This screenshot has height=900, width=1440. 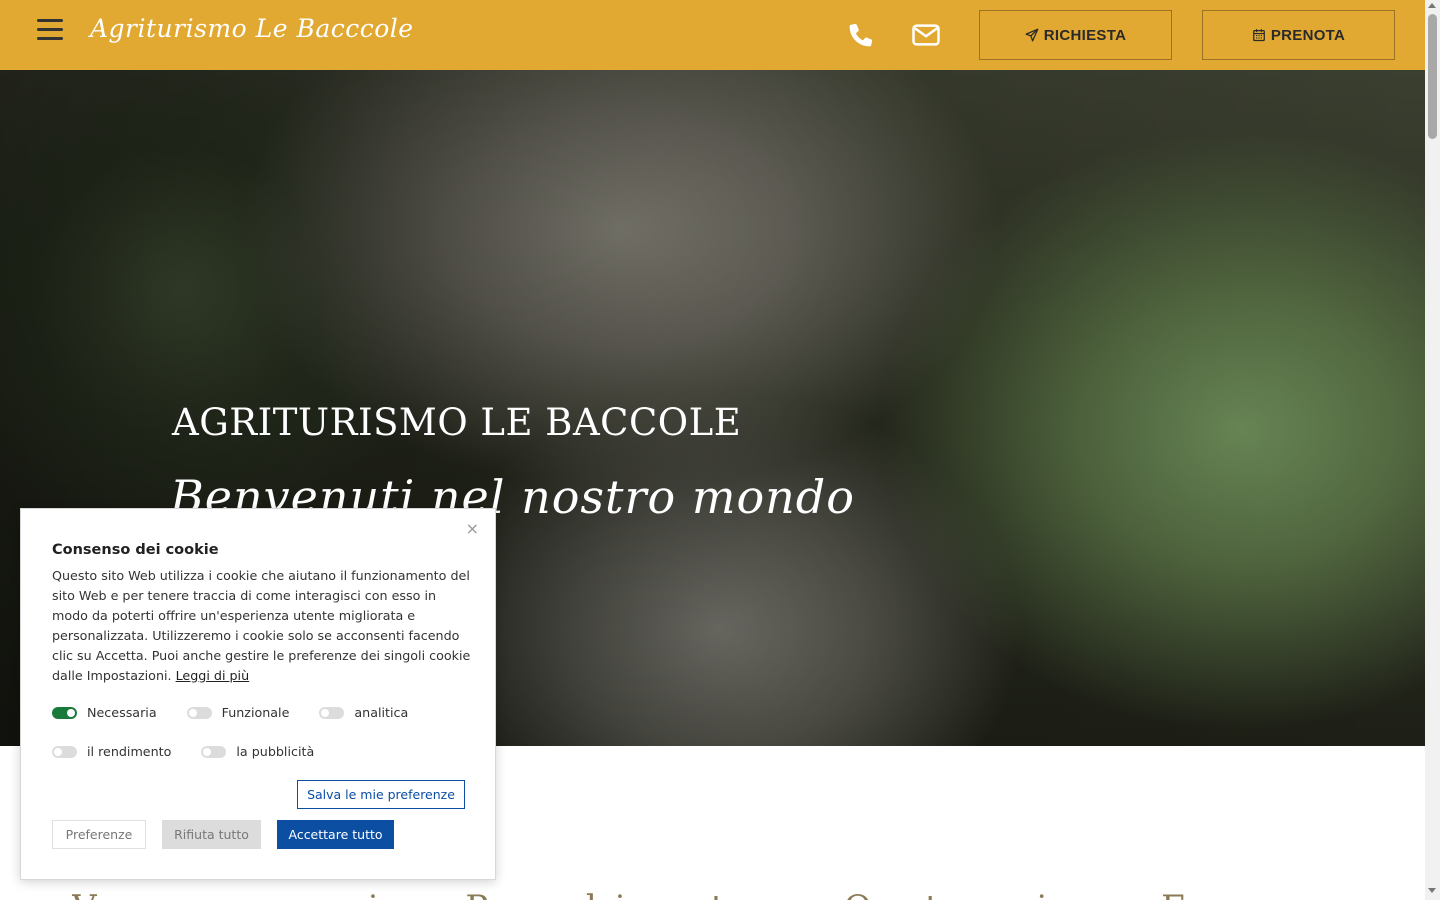 What do you see at coordinates (213, 675) in the screenshot?
I see `read-more-link: Leggi di più` at bounding box center [213, 675].